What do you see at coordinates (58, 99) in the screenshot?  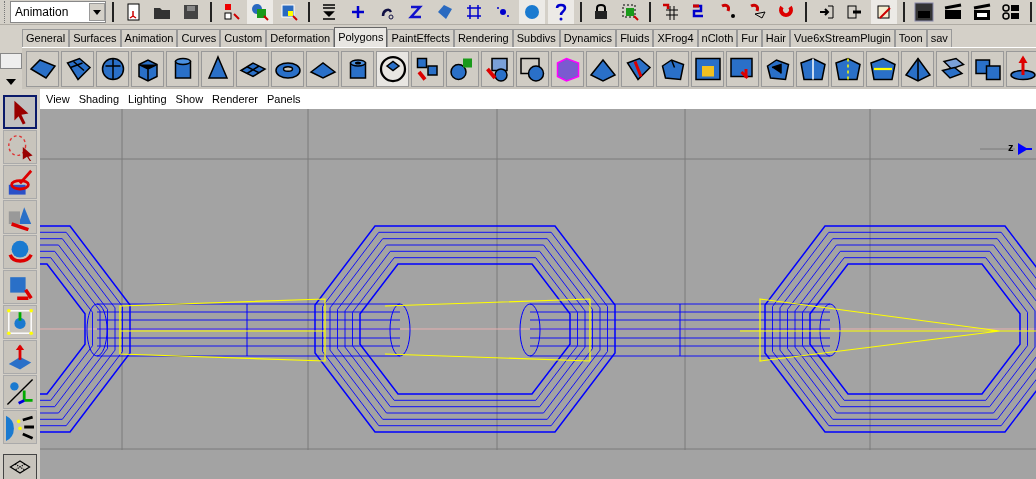 I see `panel-menu-item: View` at bounding box center [58, 99].